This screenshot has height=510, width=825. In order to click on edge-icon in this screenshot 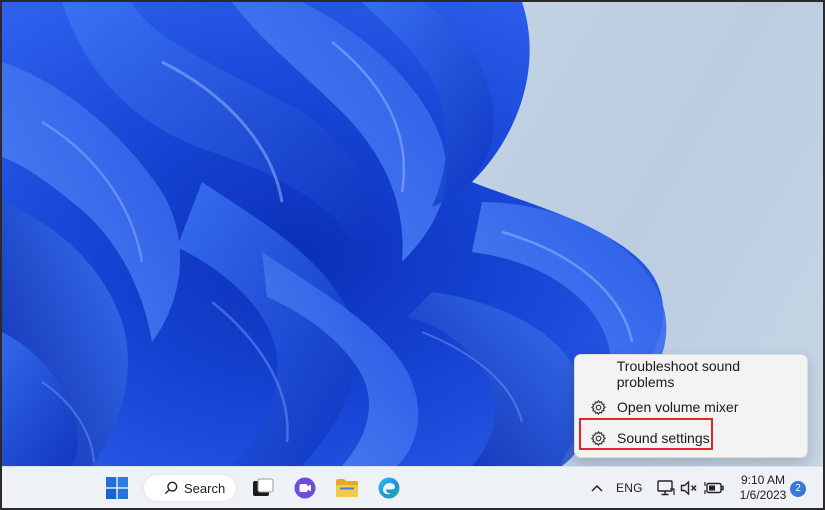, I will do `click(389, 488)`.